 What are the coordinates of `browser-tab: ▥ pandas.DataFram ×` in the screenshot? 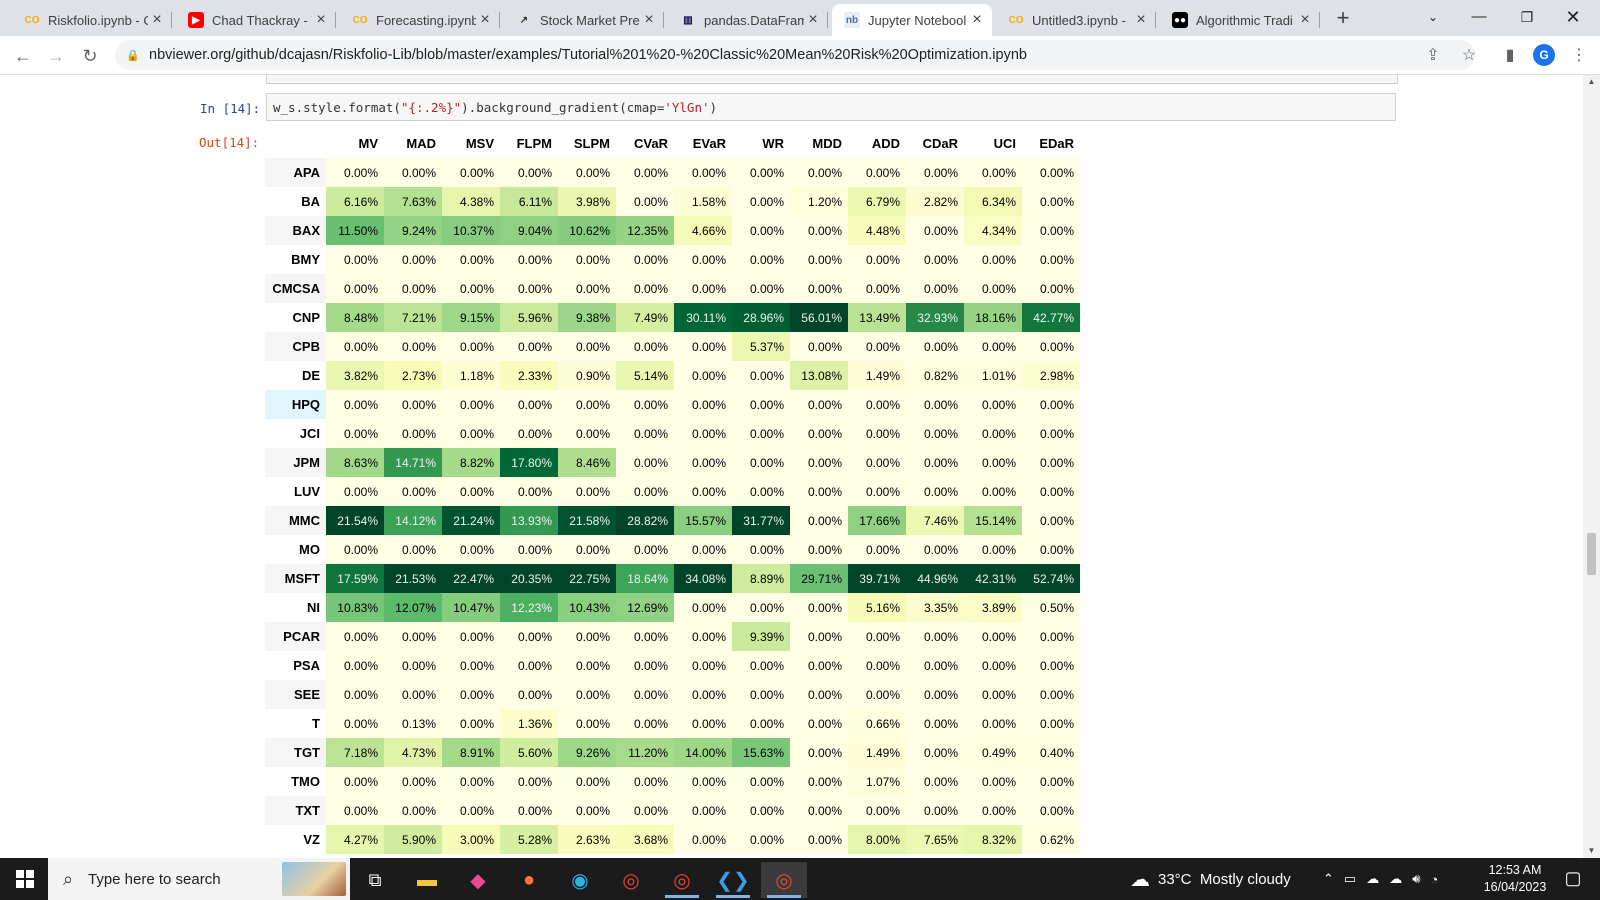 It's located at (748, 20).